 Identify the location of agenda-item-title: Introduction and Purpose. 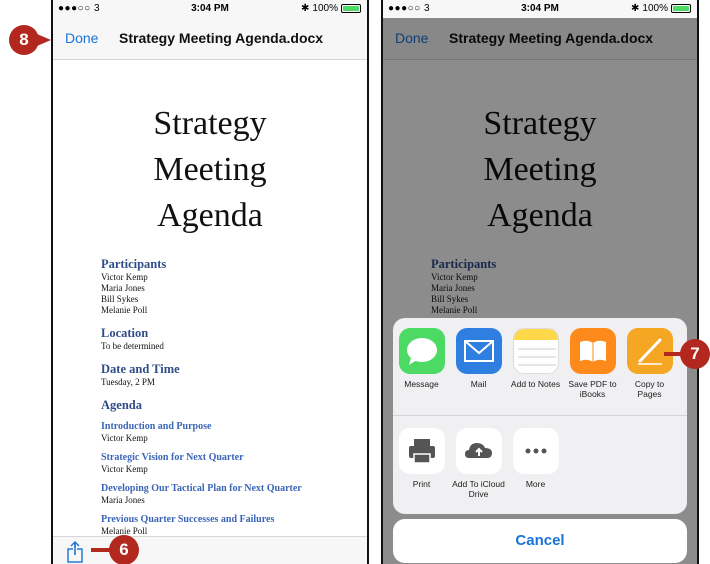
(156, 426).